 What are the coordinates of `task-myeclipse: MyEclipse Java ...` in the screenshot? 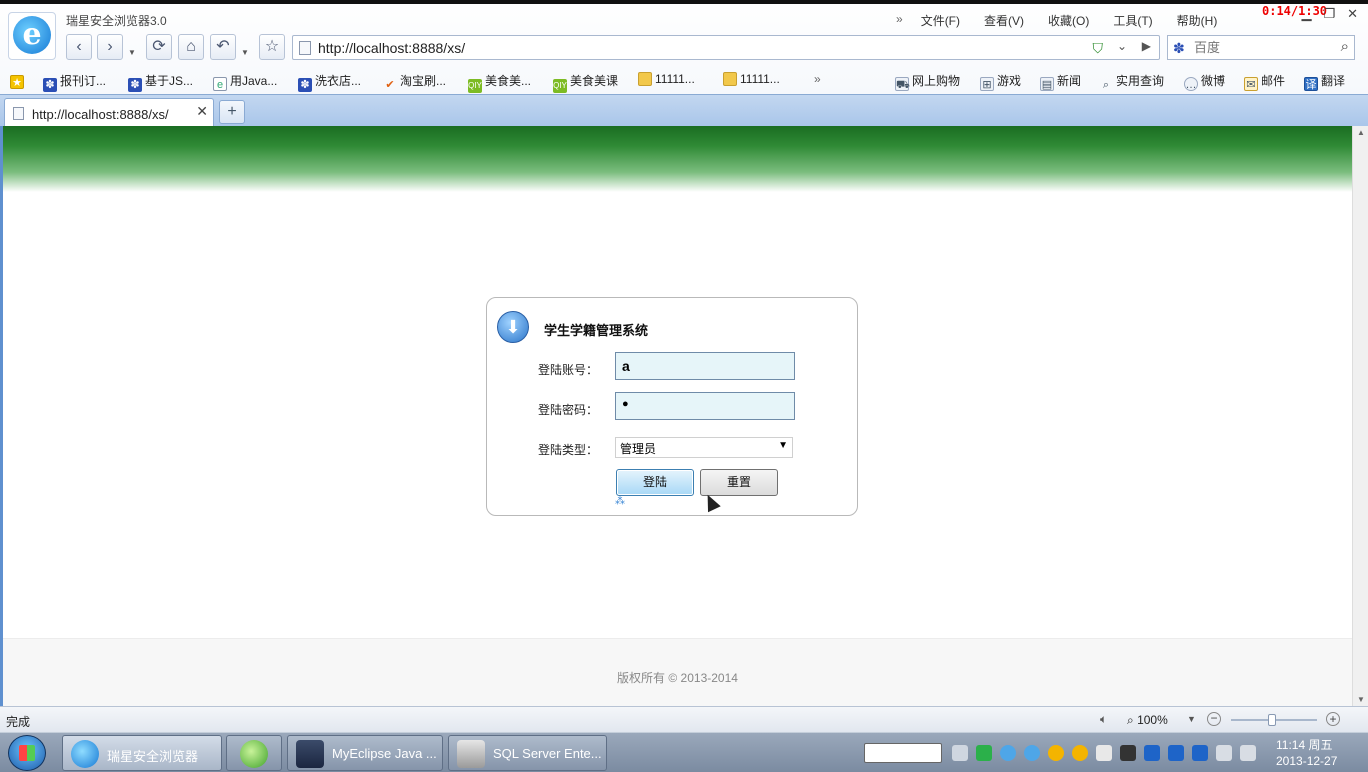 It's located at (365, 753).